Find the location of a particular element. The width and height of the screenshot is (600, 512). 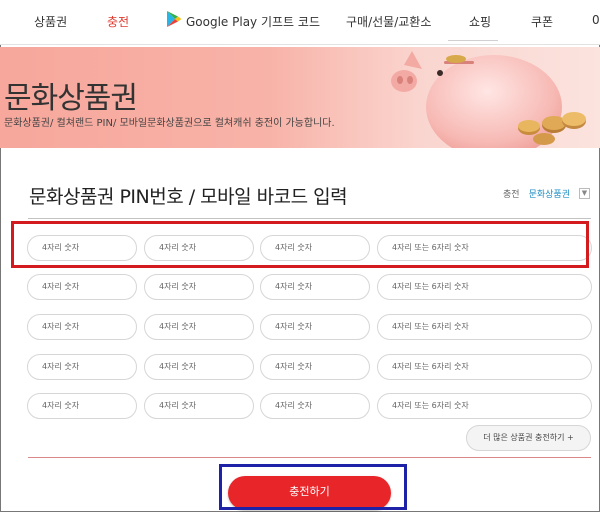

gift-card-type-select: 문화상품권 is located at coordinates (549, 193).